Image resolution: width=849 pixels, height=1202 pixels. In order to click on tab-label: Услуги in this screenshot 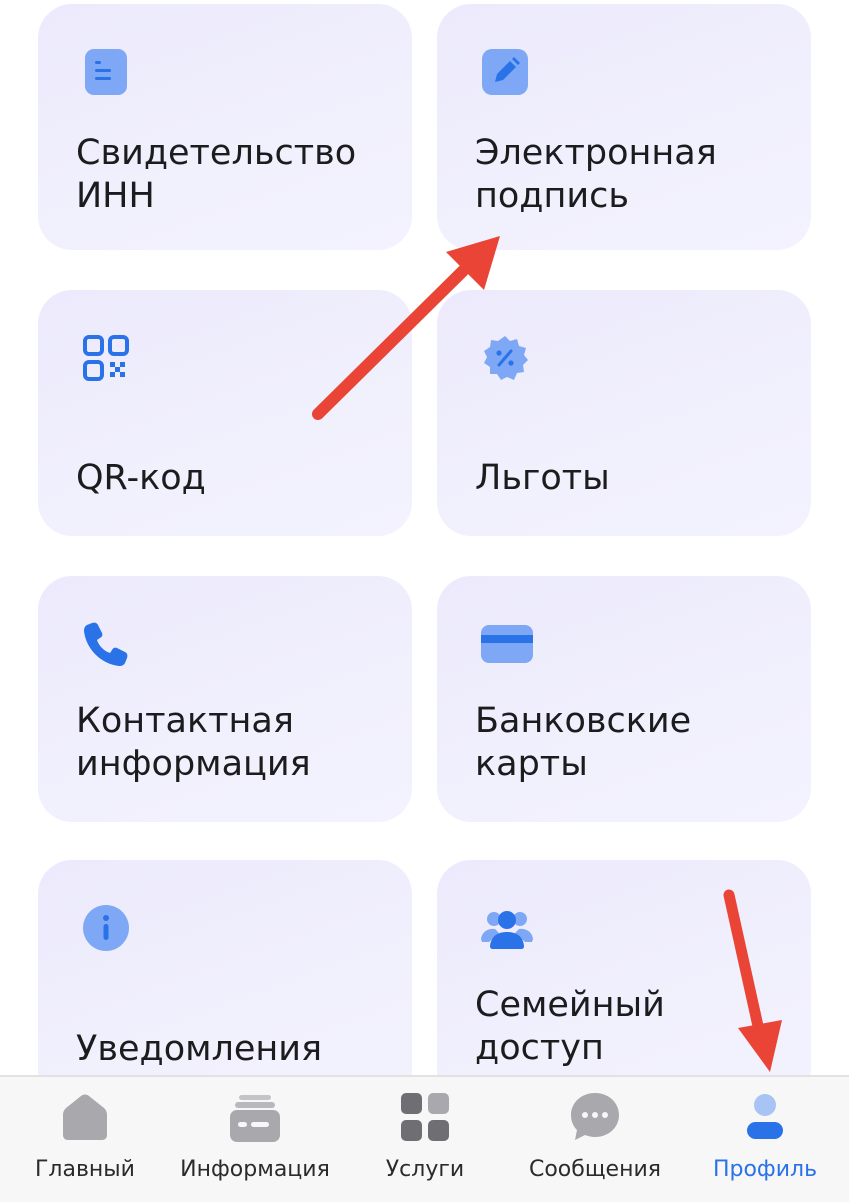, I will do `click(425, 1169)`.